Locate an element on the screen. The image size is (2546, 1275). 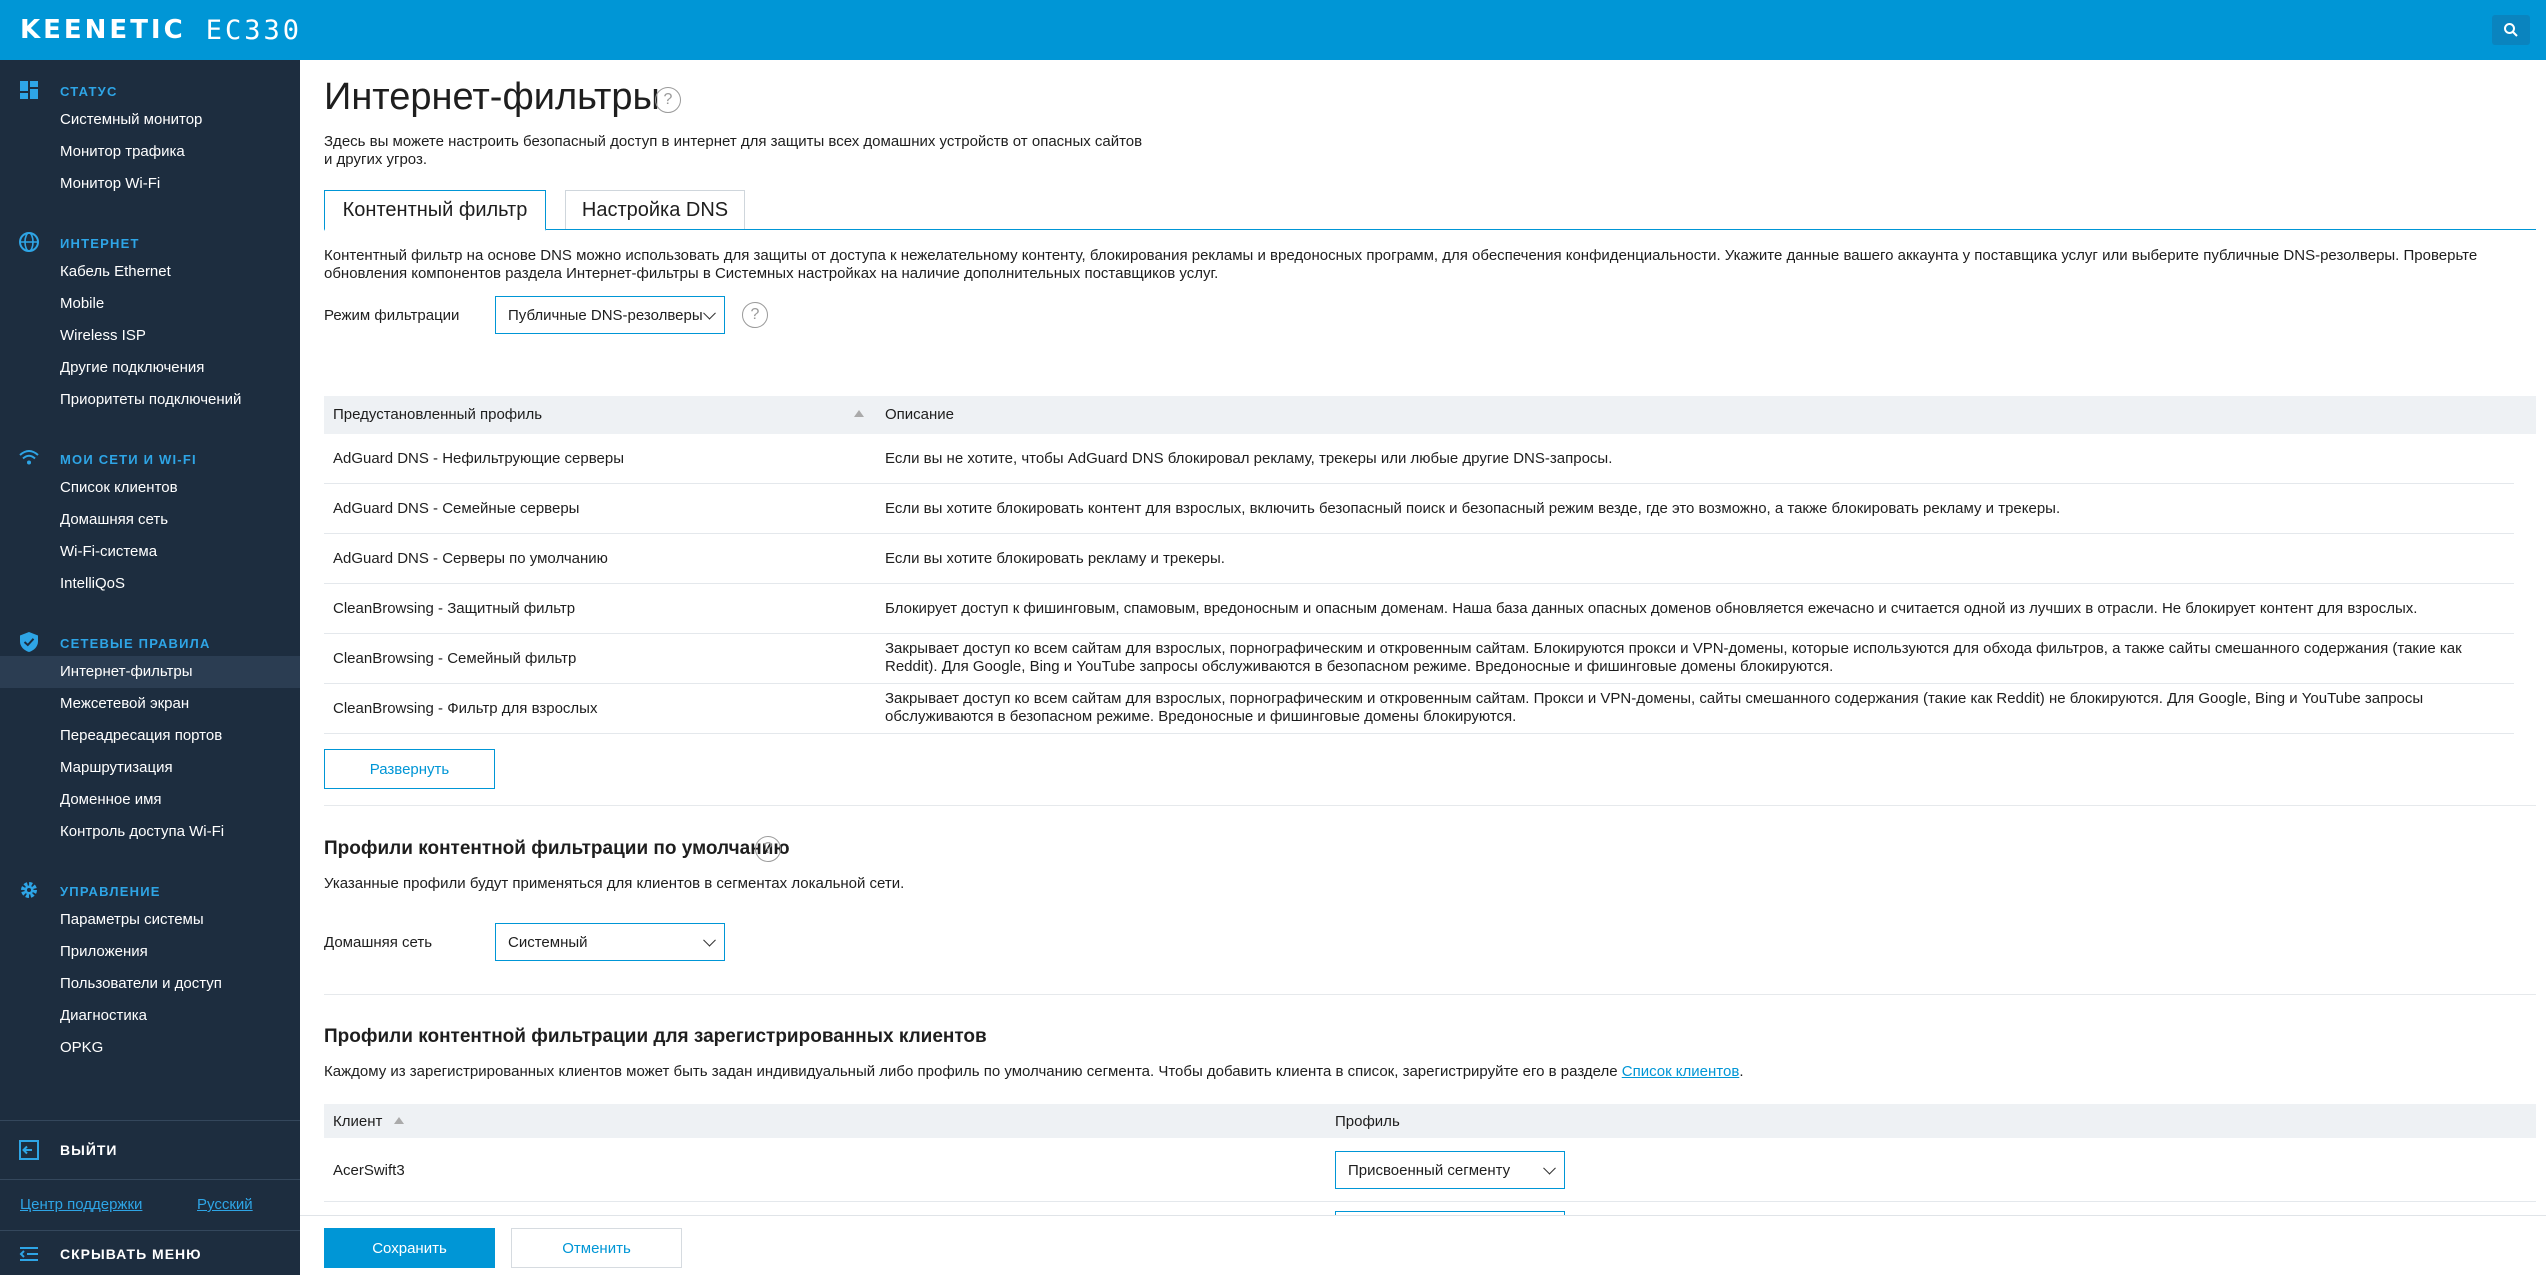
support-center-link: Центр поддержки is located at coordinates (81, 1204).